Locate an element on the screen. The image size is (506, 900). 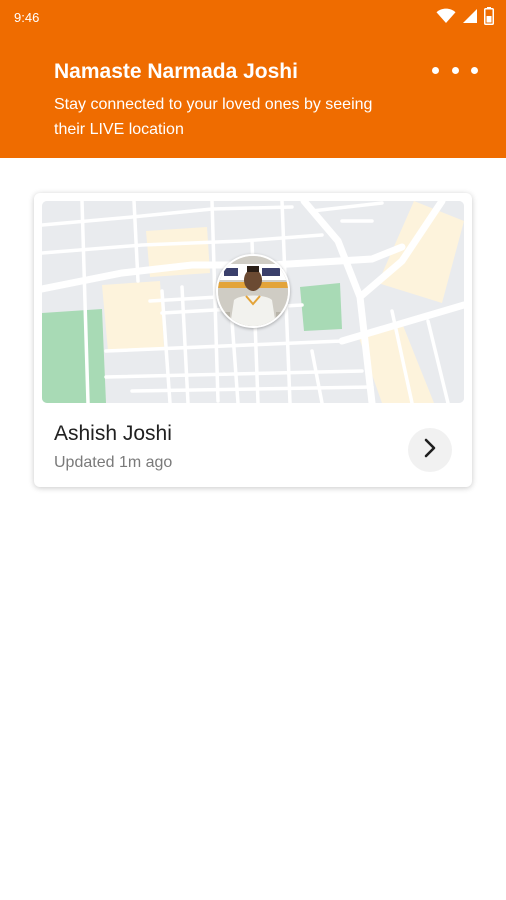
more-options-button is located at coordinates (455, 70).